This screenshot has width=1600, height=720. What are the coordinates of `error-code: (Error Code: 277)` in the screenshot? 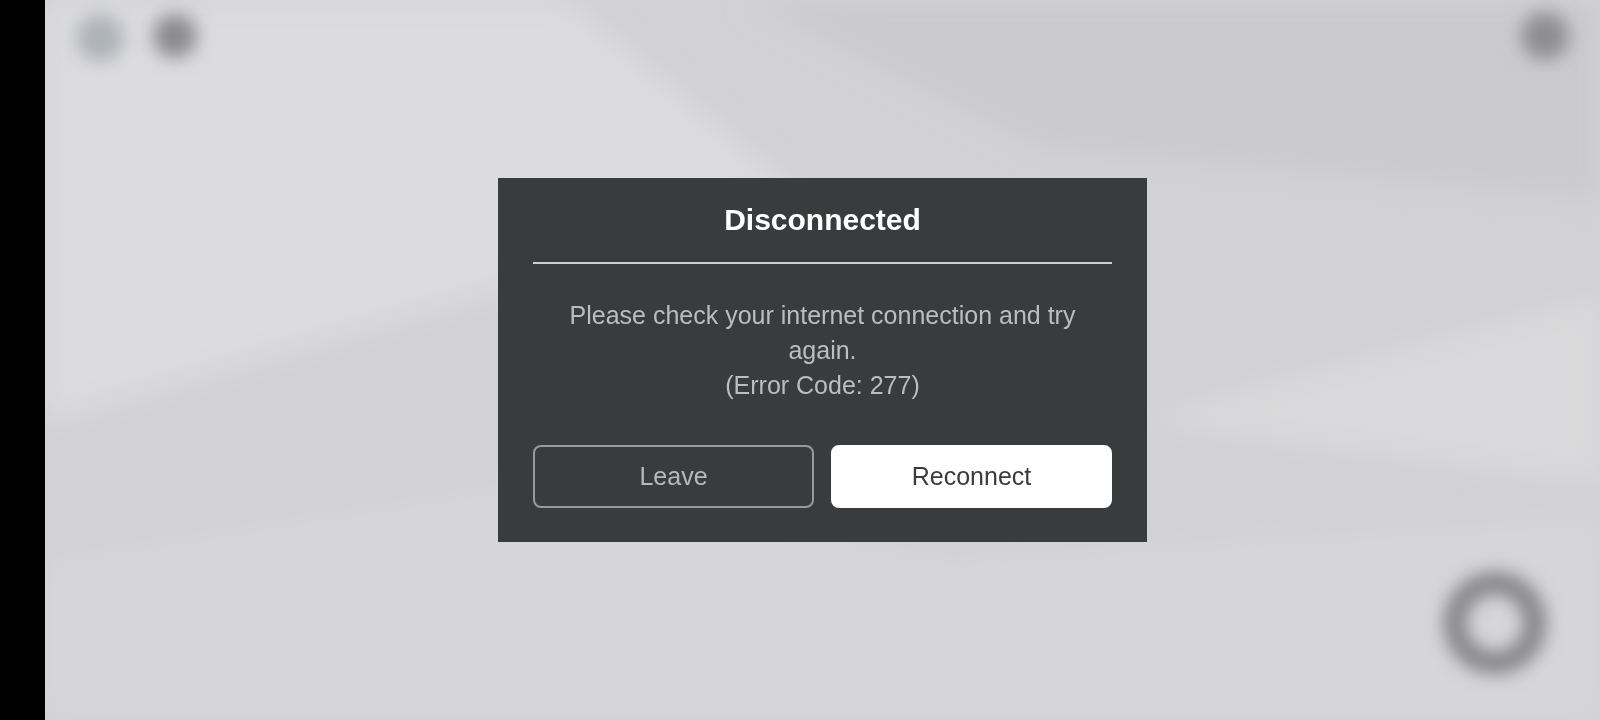 It's located at (822, 385).